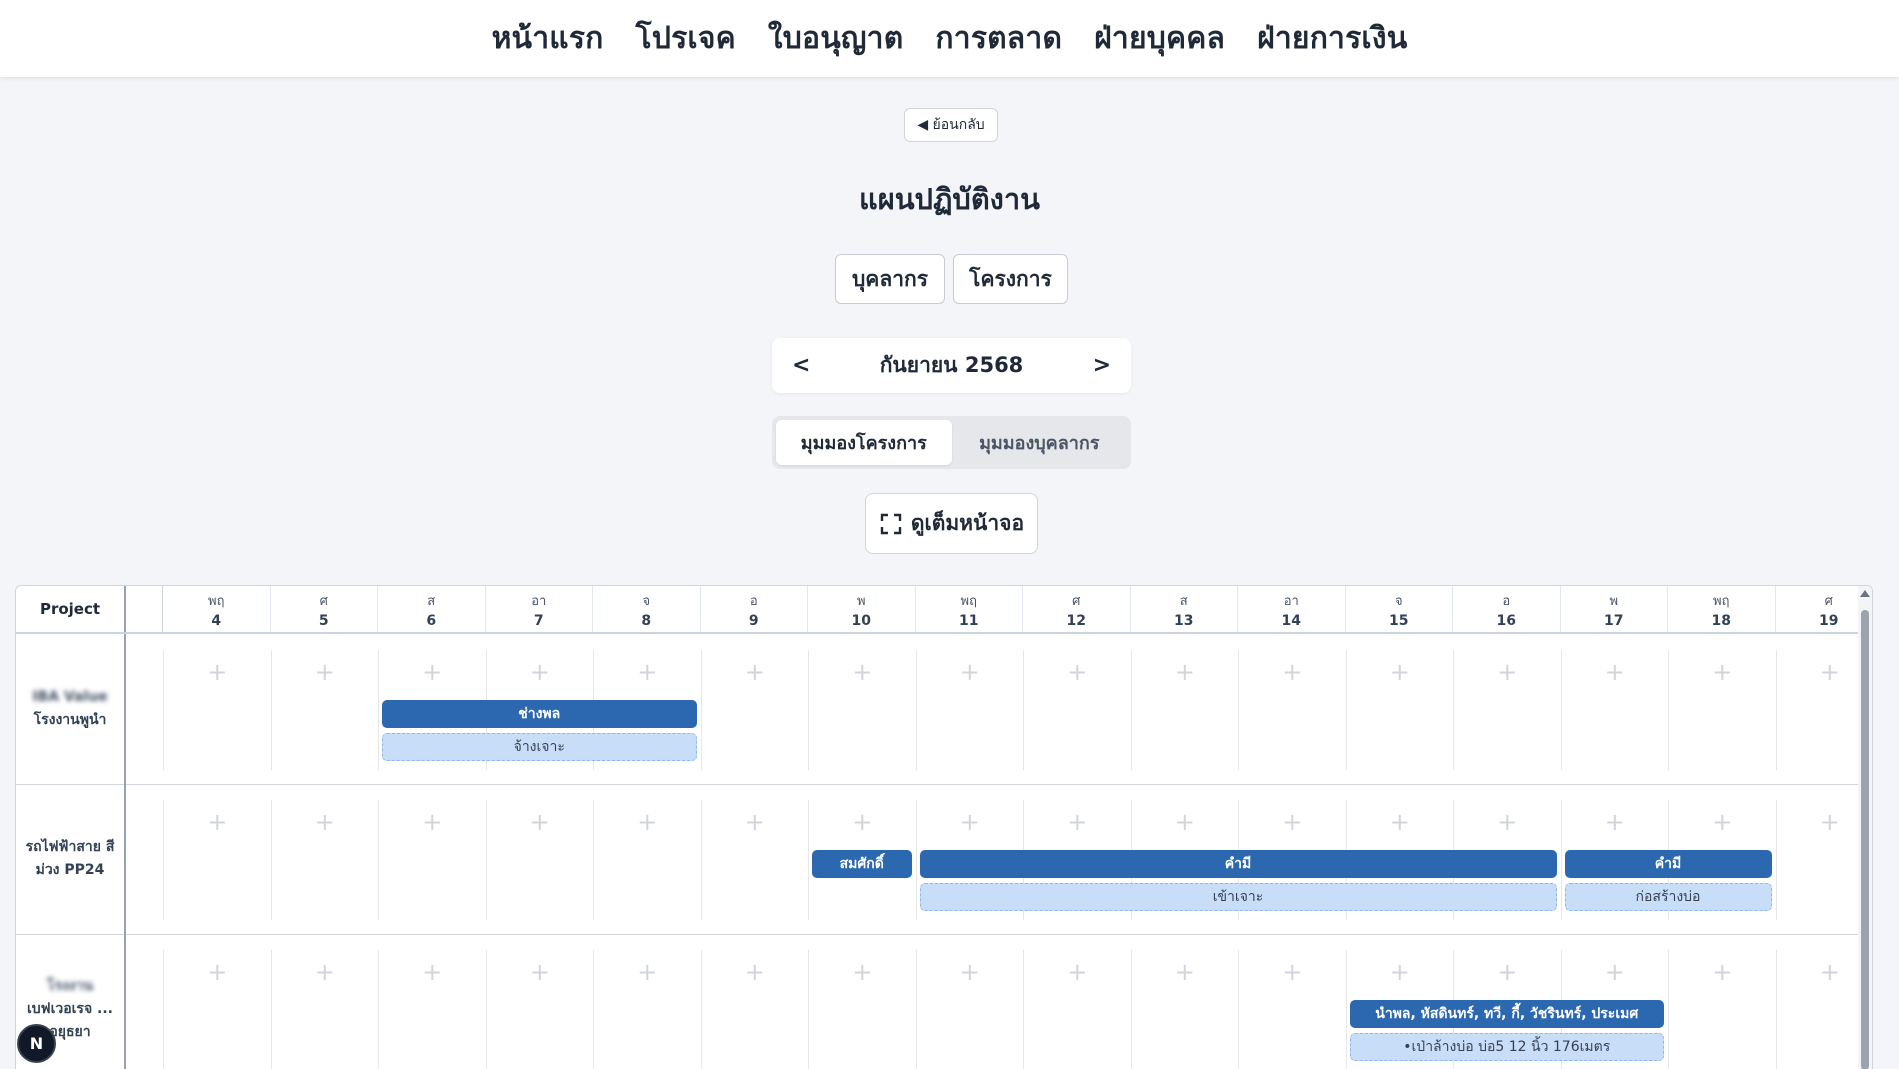 The height and width of the screenshot is (1069, 1899). What do you see at coordinates (539, 747) in the screenshot?
I see `event-task-bar: จ้างเจาะ` at bounding box center [539, 747].